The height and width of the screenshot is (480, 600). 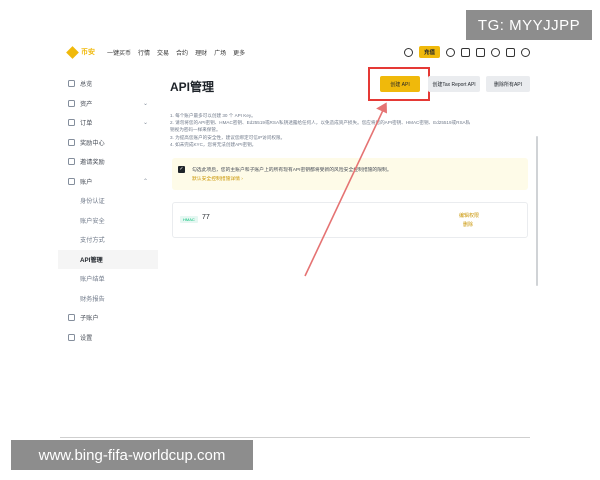 I want to click on page-title: API管理, so click(x=192, y=87).